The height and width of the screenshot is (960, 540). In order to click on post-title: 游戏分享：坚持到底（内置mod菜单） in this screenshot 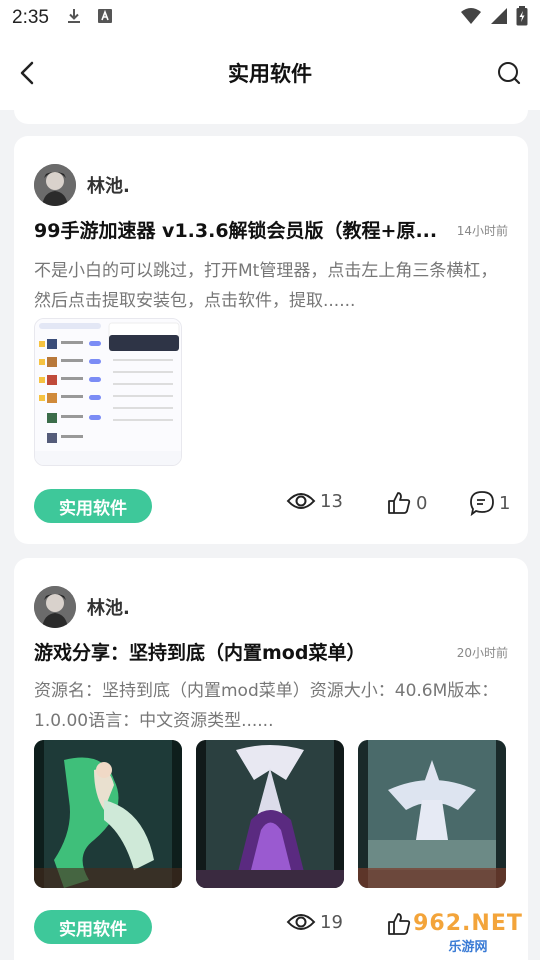, I will do `click(240, 651)`.